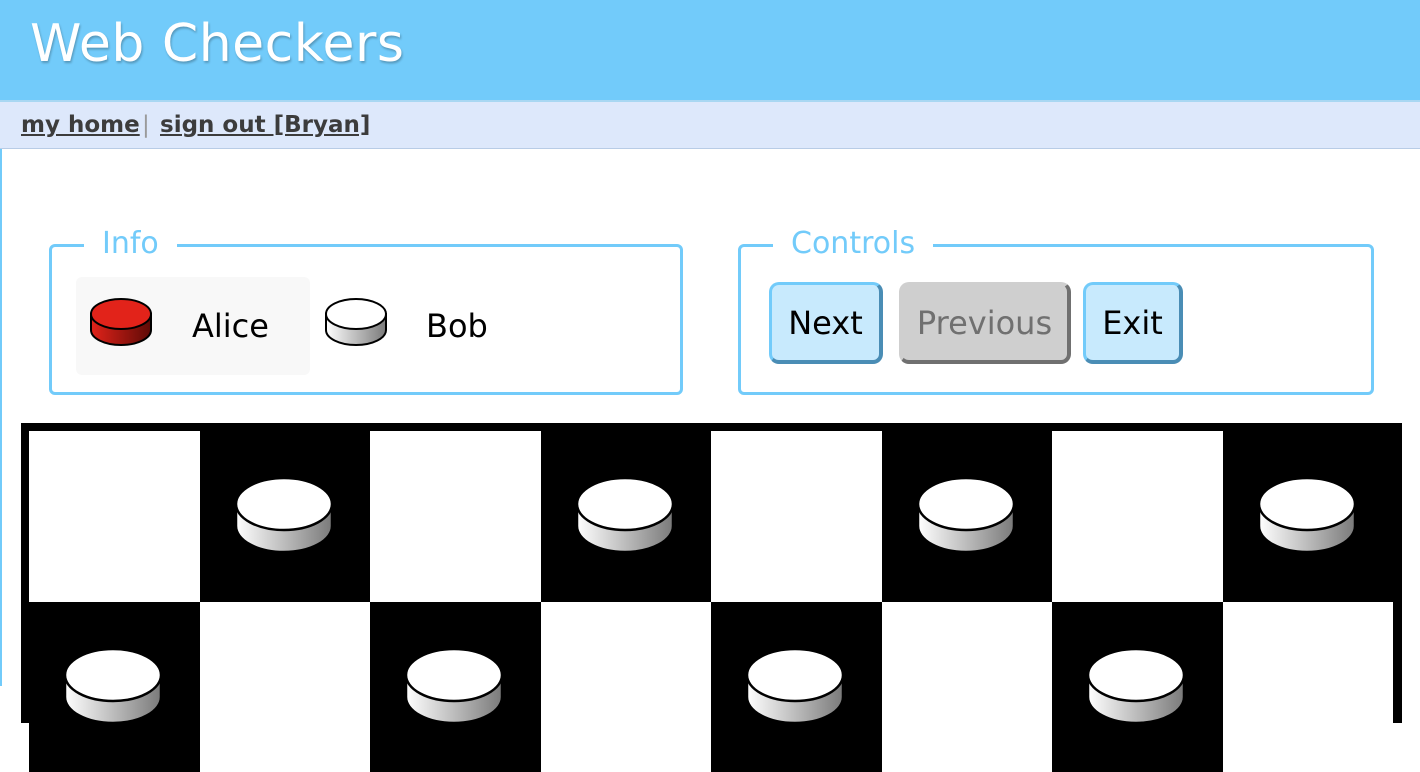  Describe the element at coordinates (130, 244) in the screenshot. I see `info-legend: Info` at that location.